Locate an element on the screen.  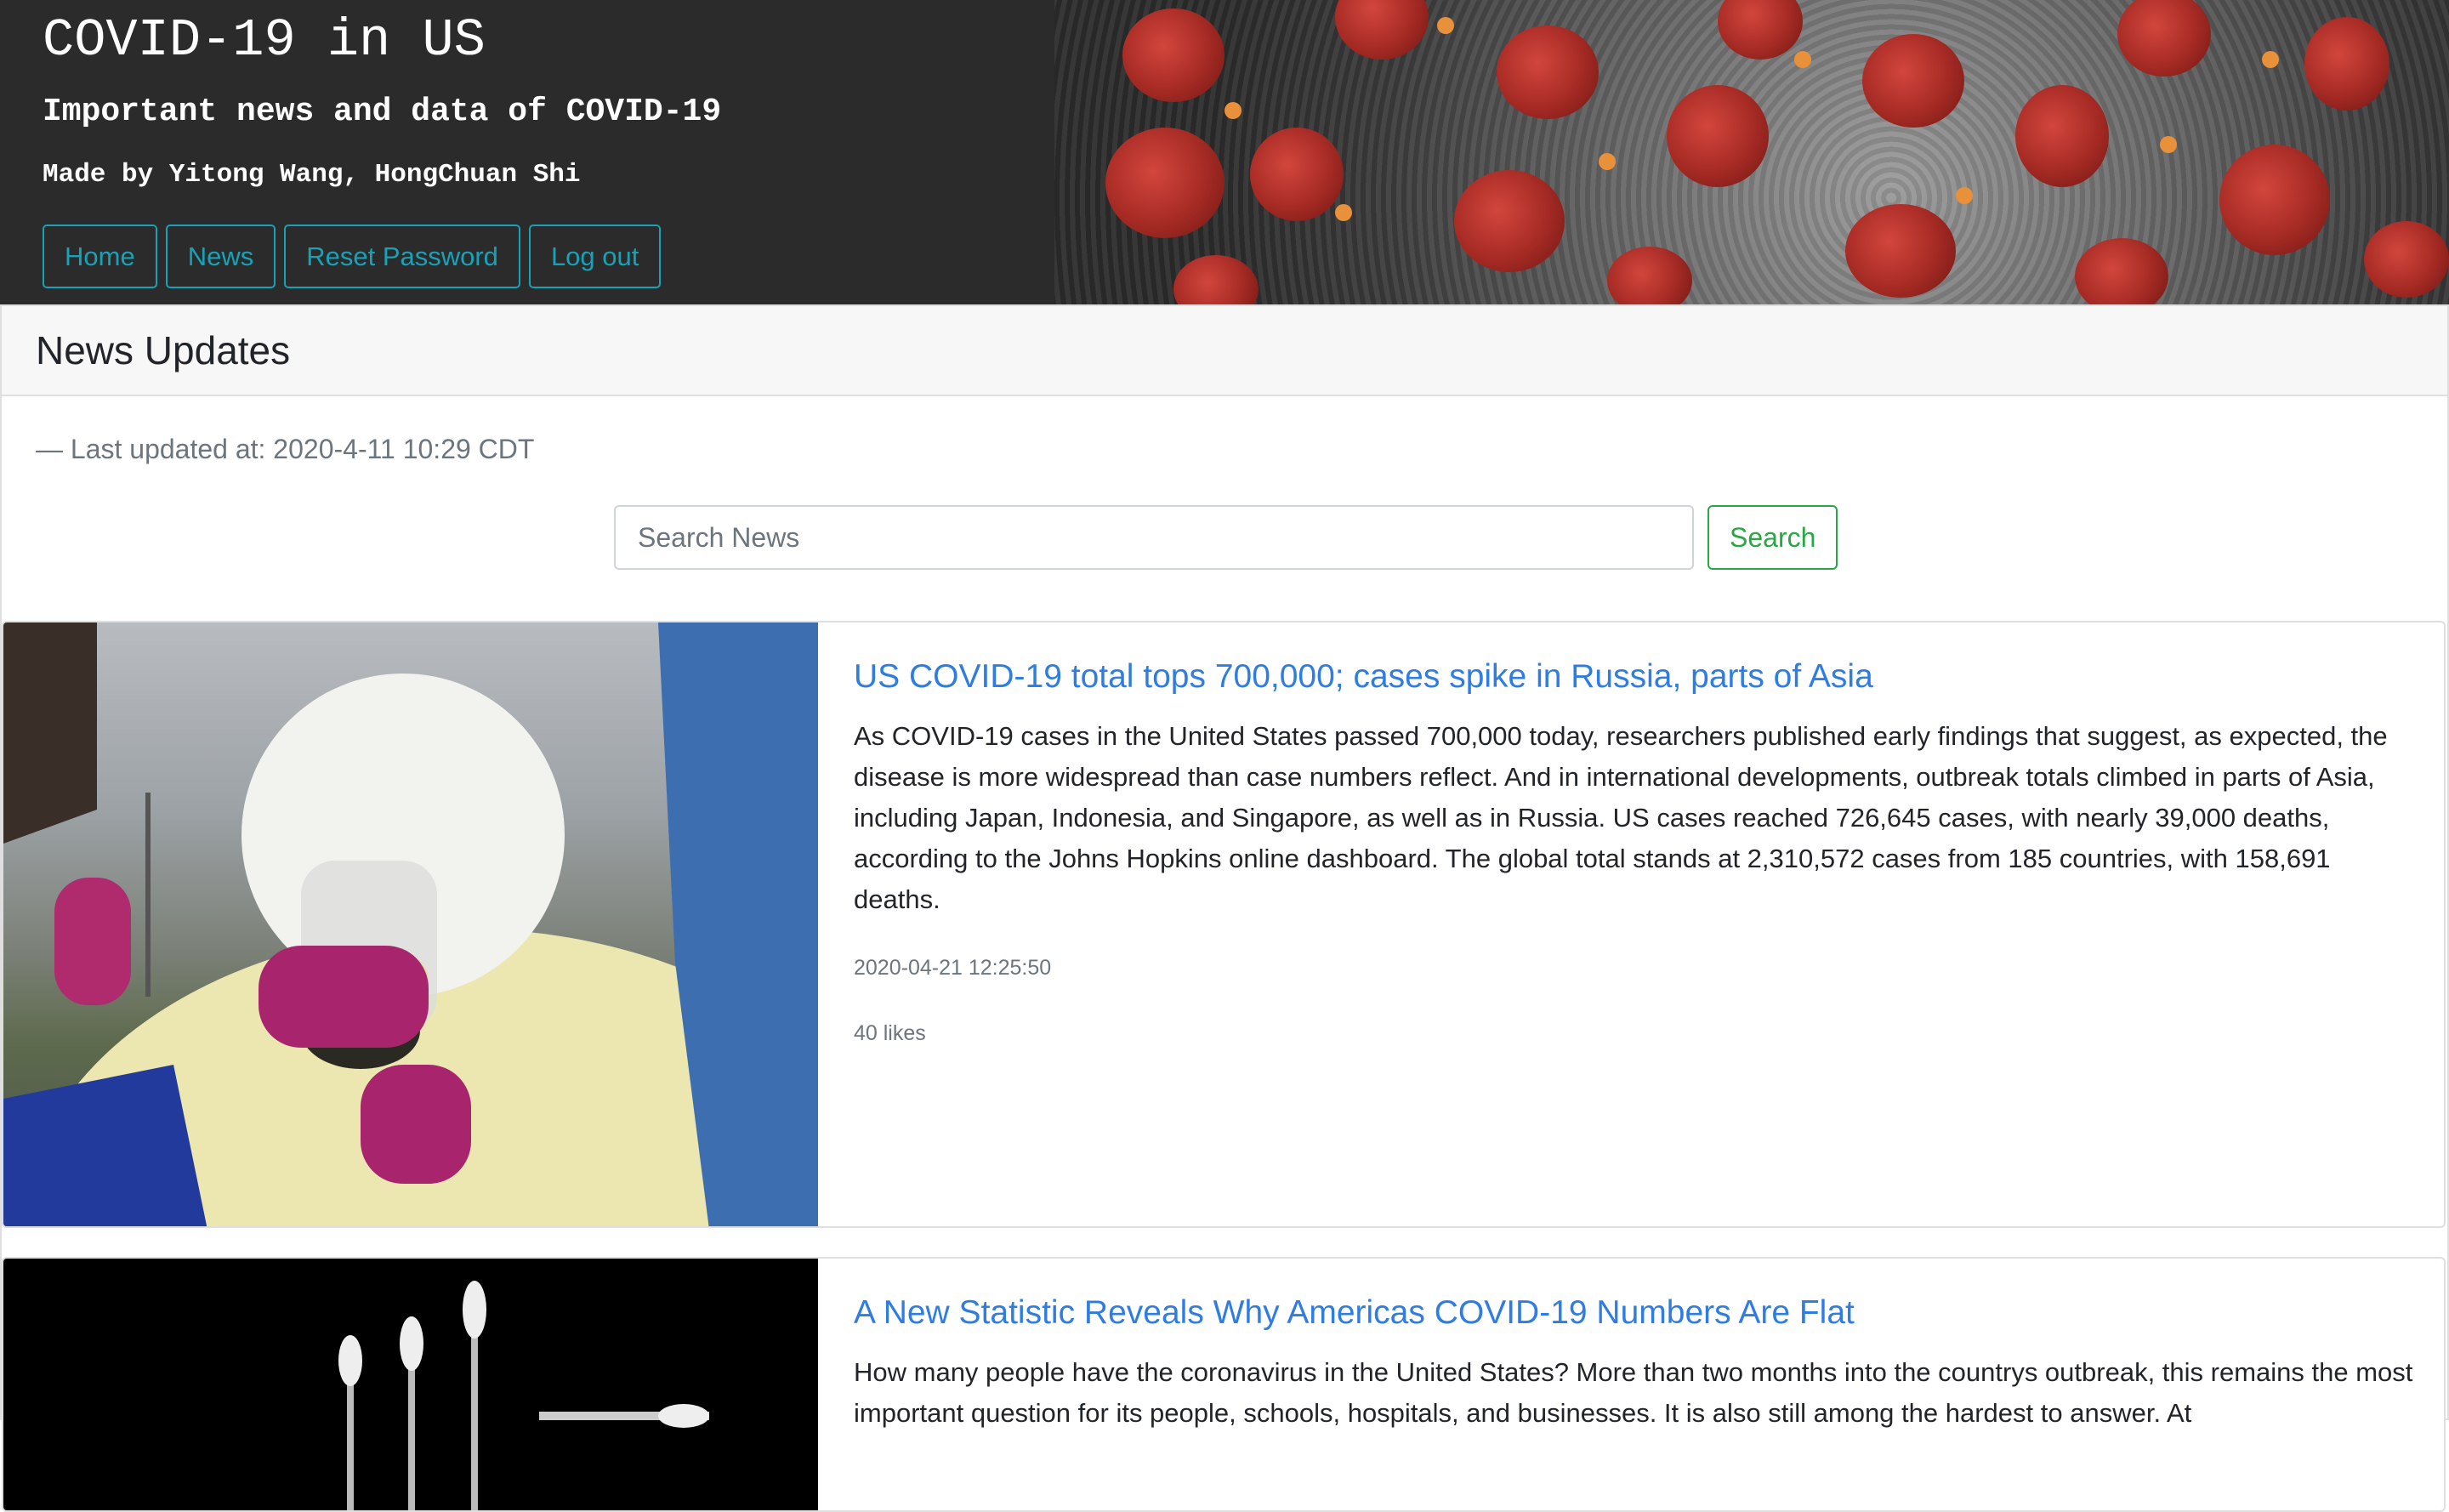
site-subtitle: Important news and data of COVID-19 is located at coordinates (382, 112).